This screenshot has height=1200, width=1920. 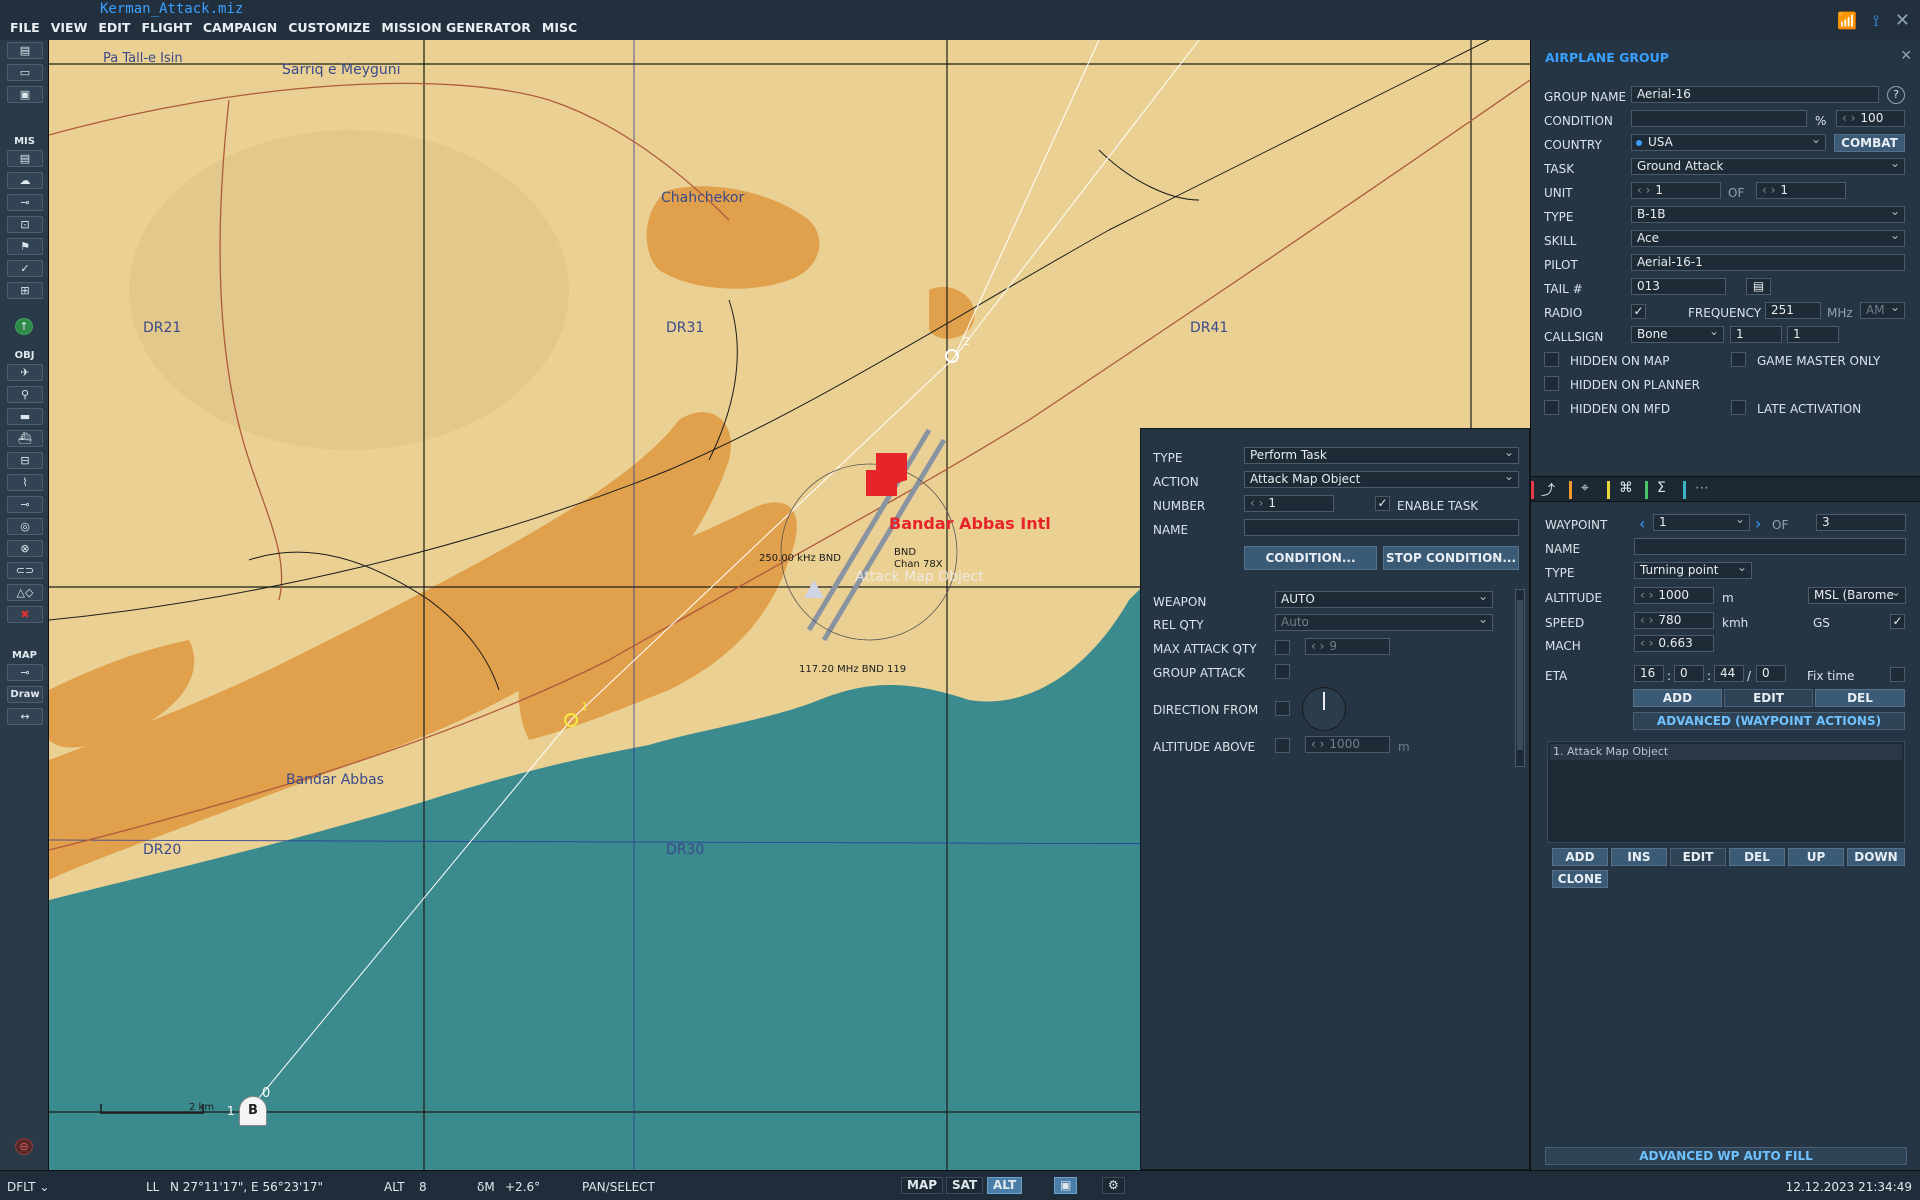 What do you see at coordinates (1382, 503) in the screenshot?
I see `enable-task-checkbox: ✓` at bounding box center [1382, 503].